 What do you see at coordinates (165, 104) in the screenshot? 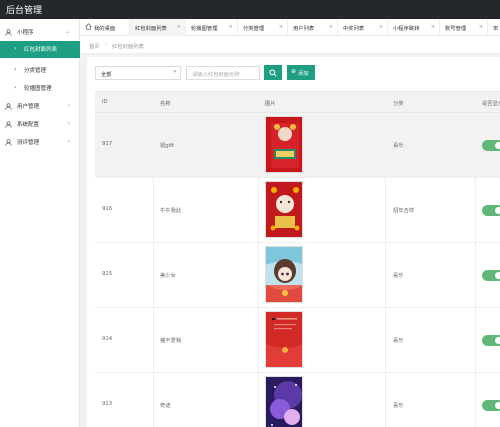
I see `column-header-name: 名称` at bounding box center [165, 104].